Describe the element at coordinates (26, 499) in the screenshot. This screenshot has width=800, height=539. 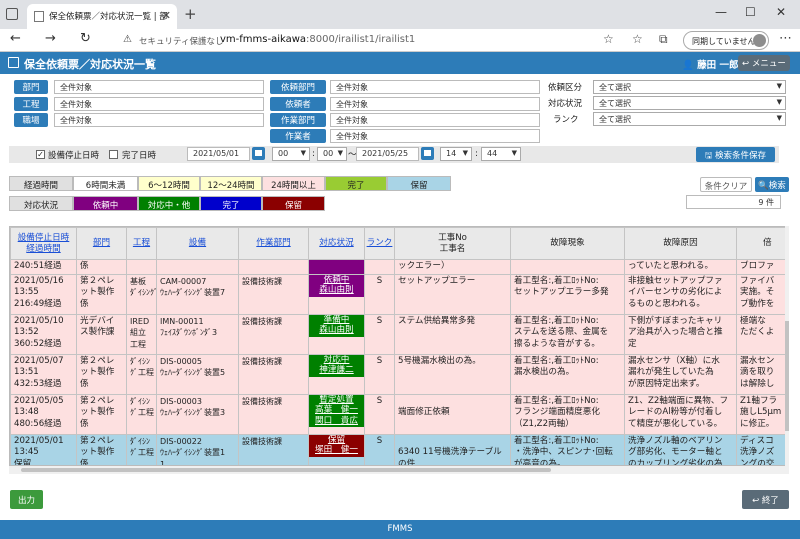
I see `output-button: 出力` at that location.